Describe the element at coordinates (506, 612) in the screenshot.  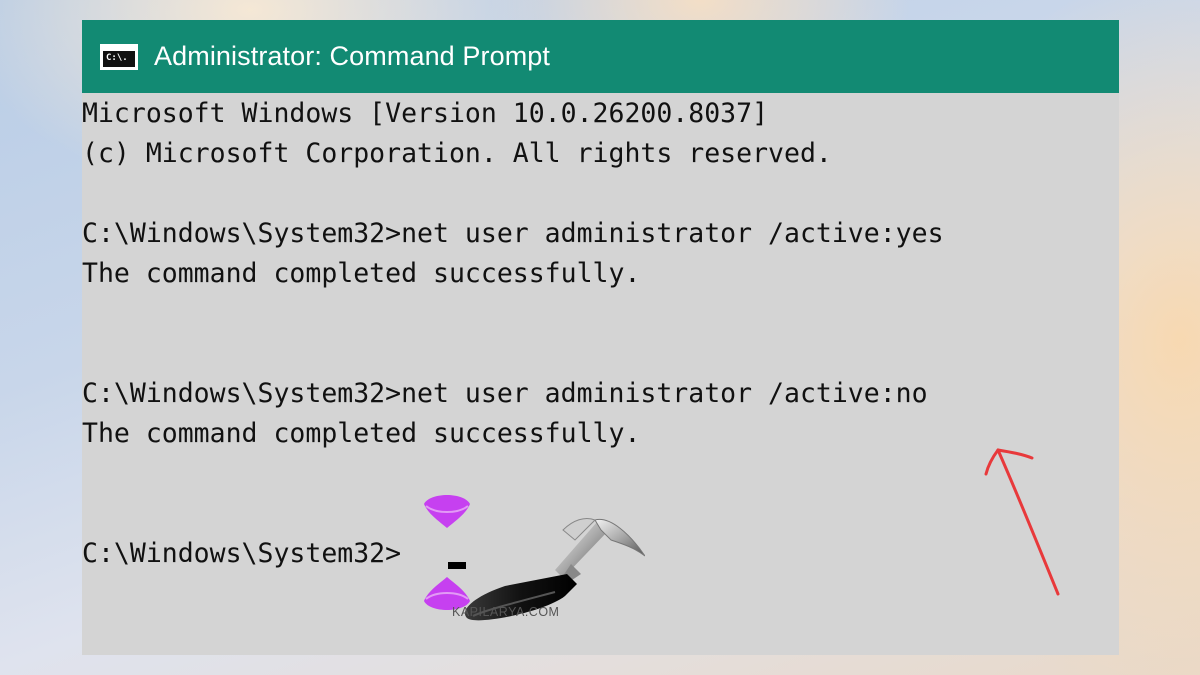
I see `watermark-text: KAPILARYA.COM` at that location.